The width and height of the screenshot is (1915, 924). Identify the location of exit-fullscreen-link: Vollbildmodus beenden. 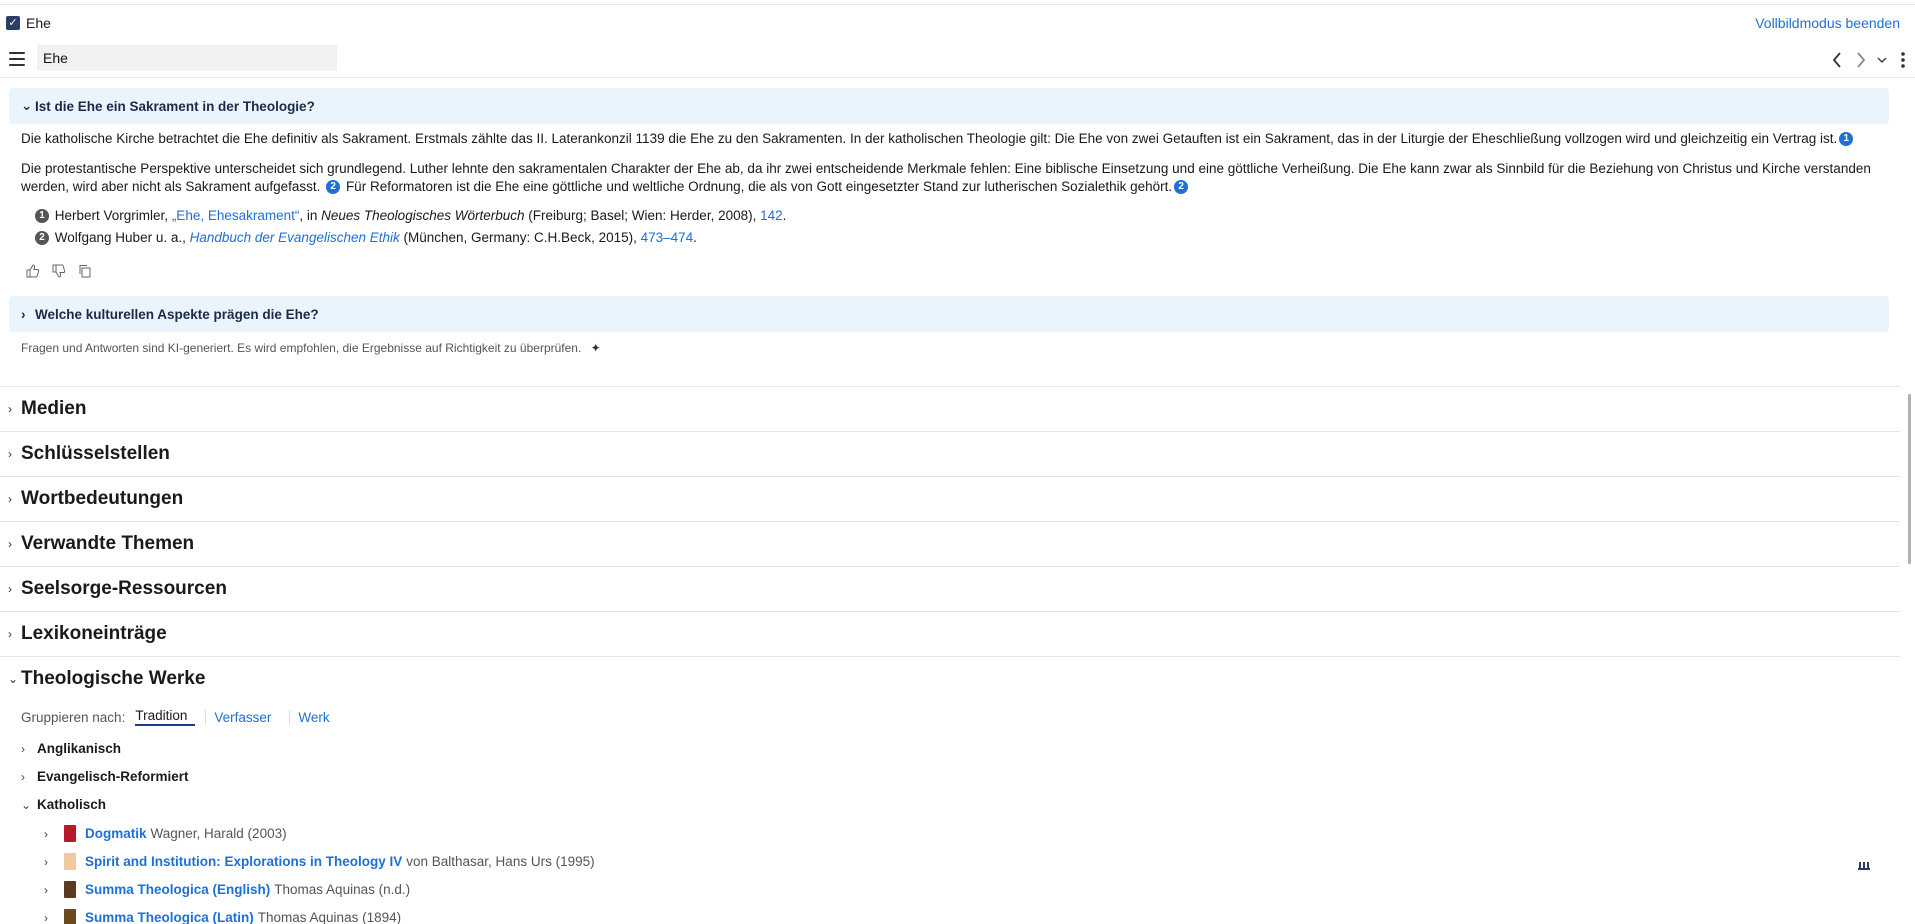
(1827, 23).